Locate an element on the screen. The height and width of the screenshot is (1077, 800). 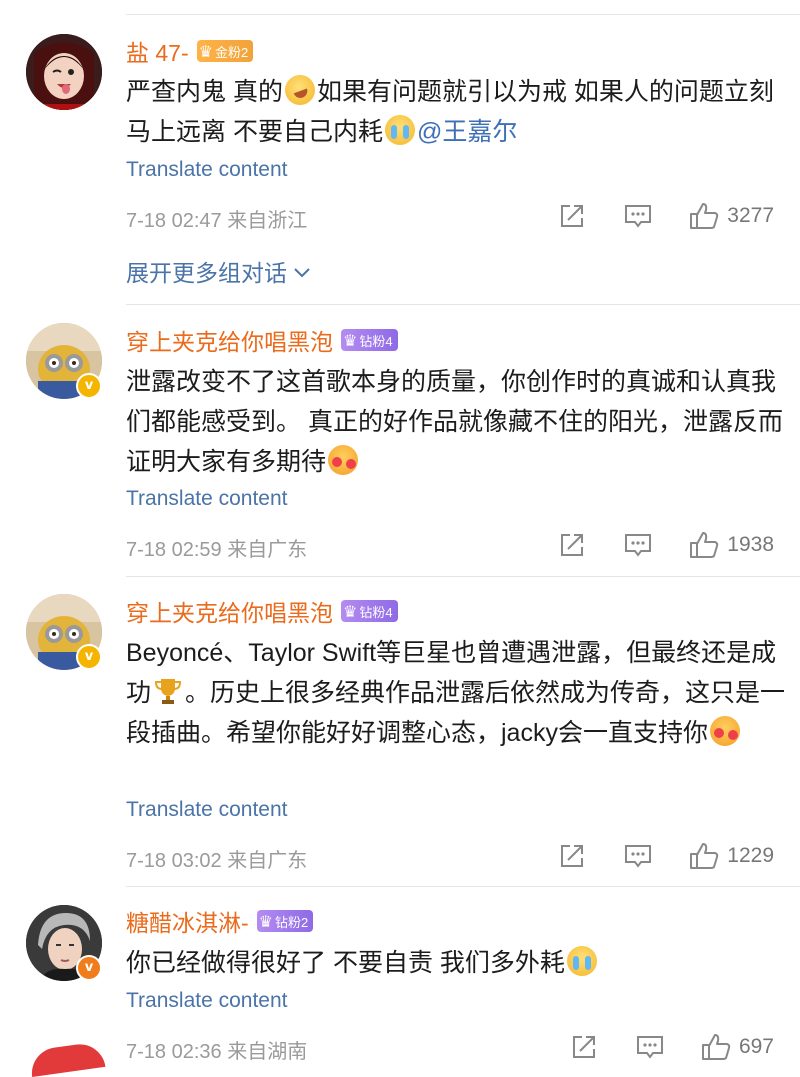
comment-meta: 7-18 03:02 来自广东 is located at coordinates (217, 861).